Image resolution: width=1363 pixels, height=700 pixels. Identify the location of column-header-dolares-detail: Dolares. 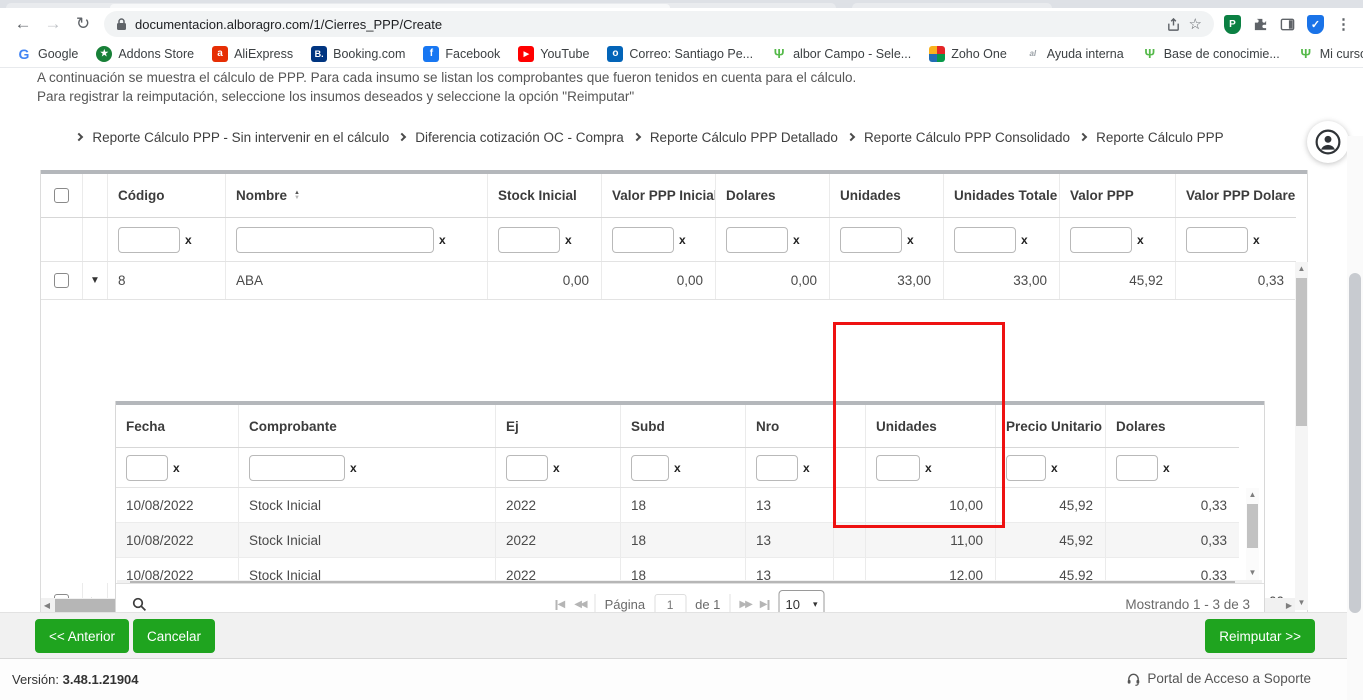
(1172, 426).